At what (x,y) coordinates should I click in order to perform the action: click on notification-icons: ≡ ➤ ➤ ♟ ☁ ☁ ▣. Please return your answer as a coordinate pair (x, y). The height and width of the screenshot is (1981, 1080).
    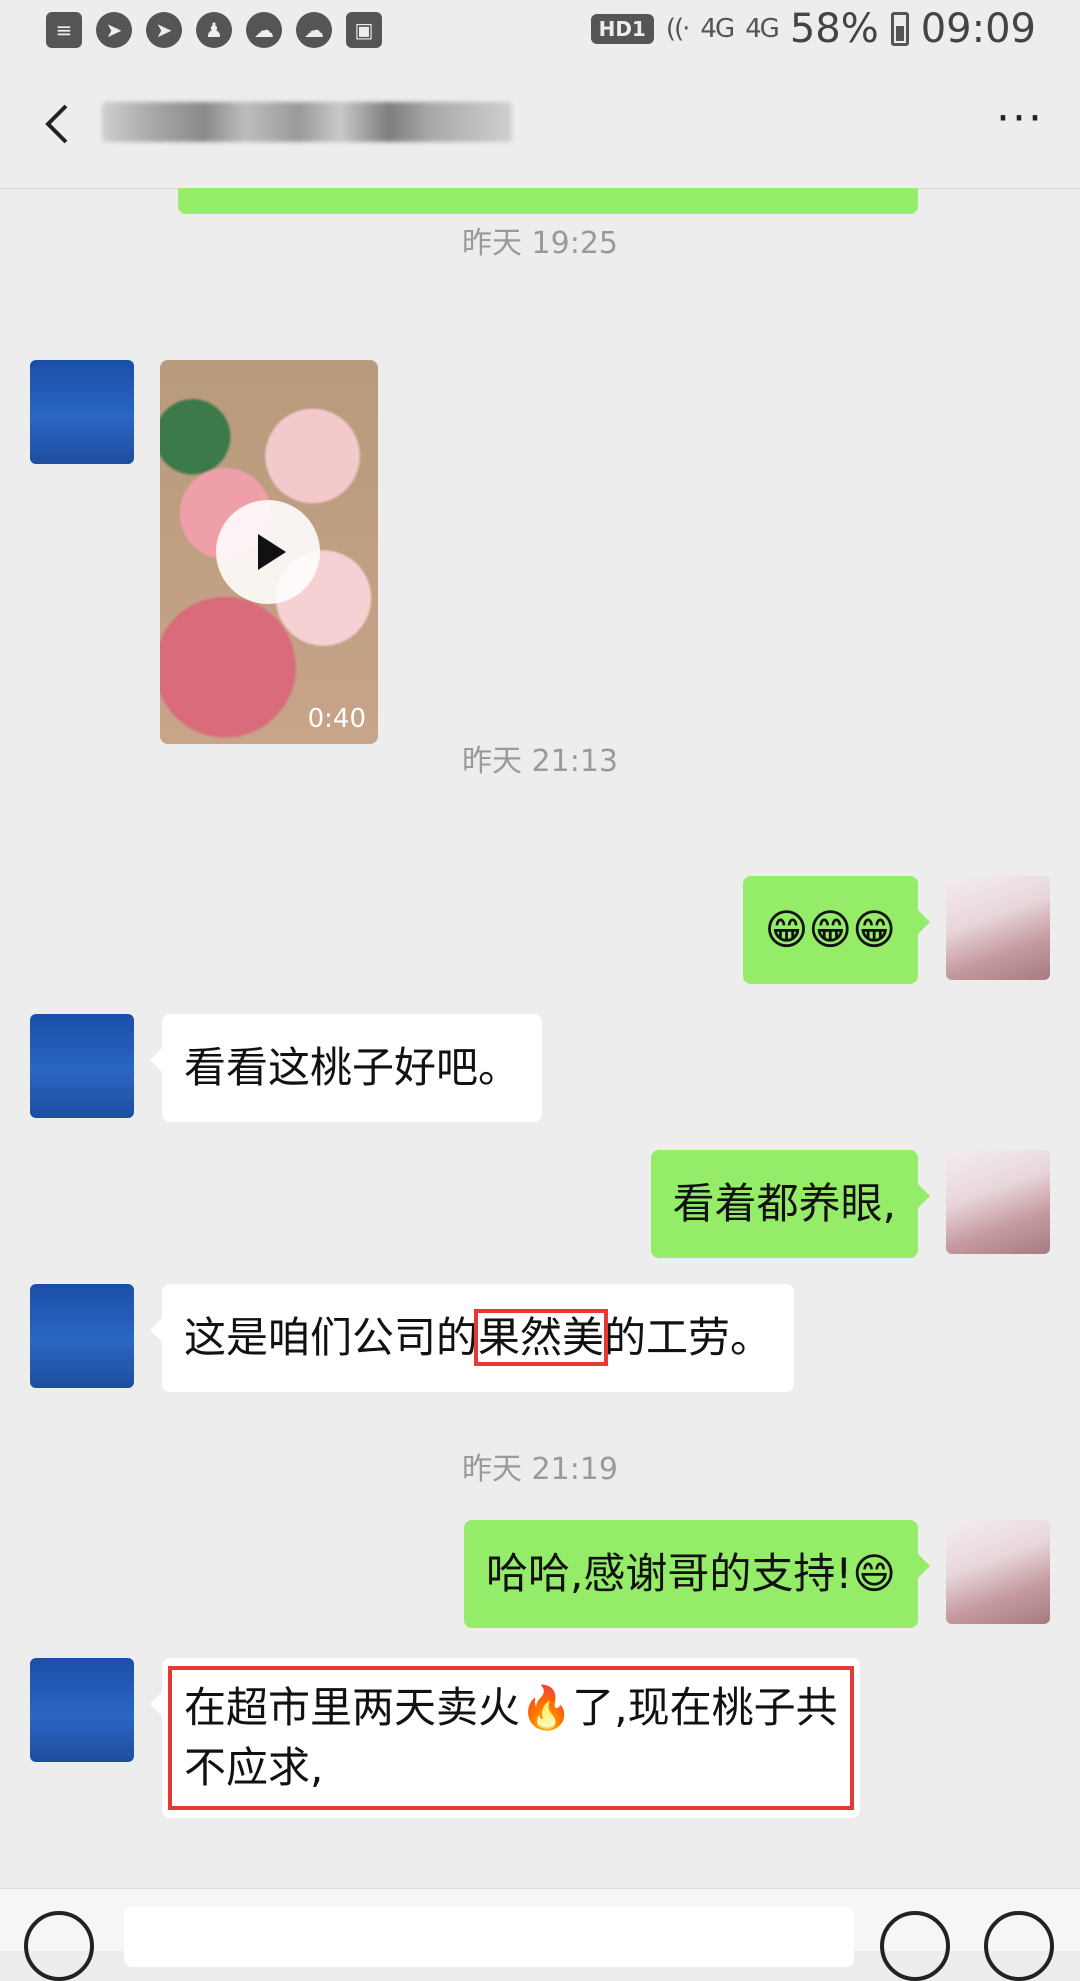
    Looking at the image, I should click on (214, 30).